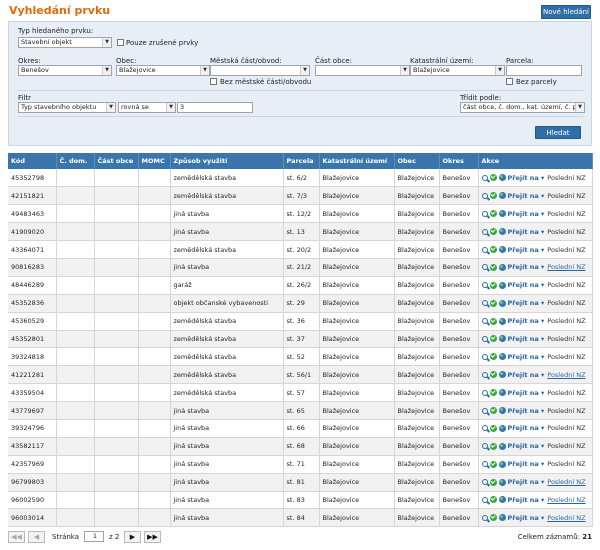  I want to click on bez-mestske-checkbox, so click(213, 81).